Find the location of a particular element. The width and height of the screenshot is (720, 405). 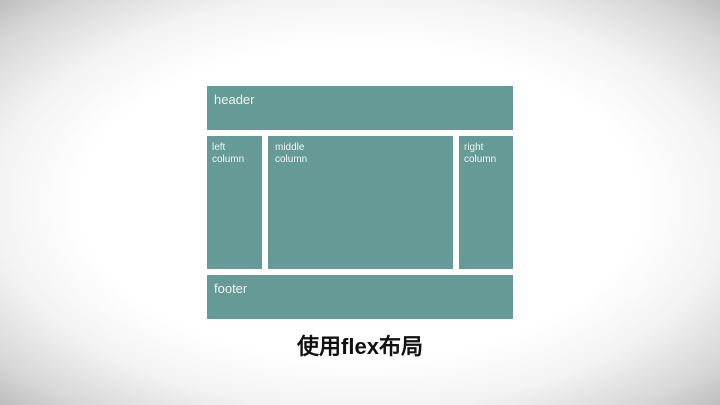

left-column-label: left column is located at coordinates (233, 154).